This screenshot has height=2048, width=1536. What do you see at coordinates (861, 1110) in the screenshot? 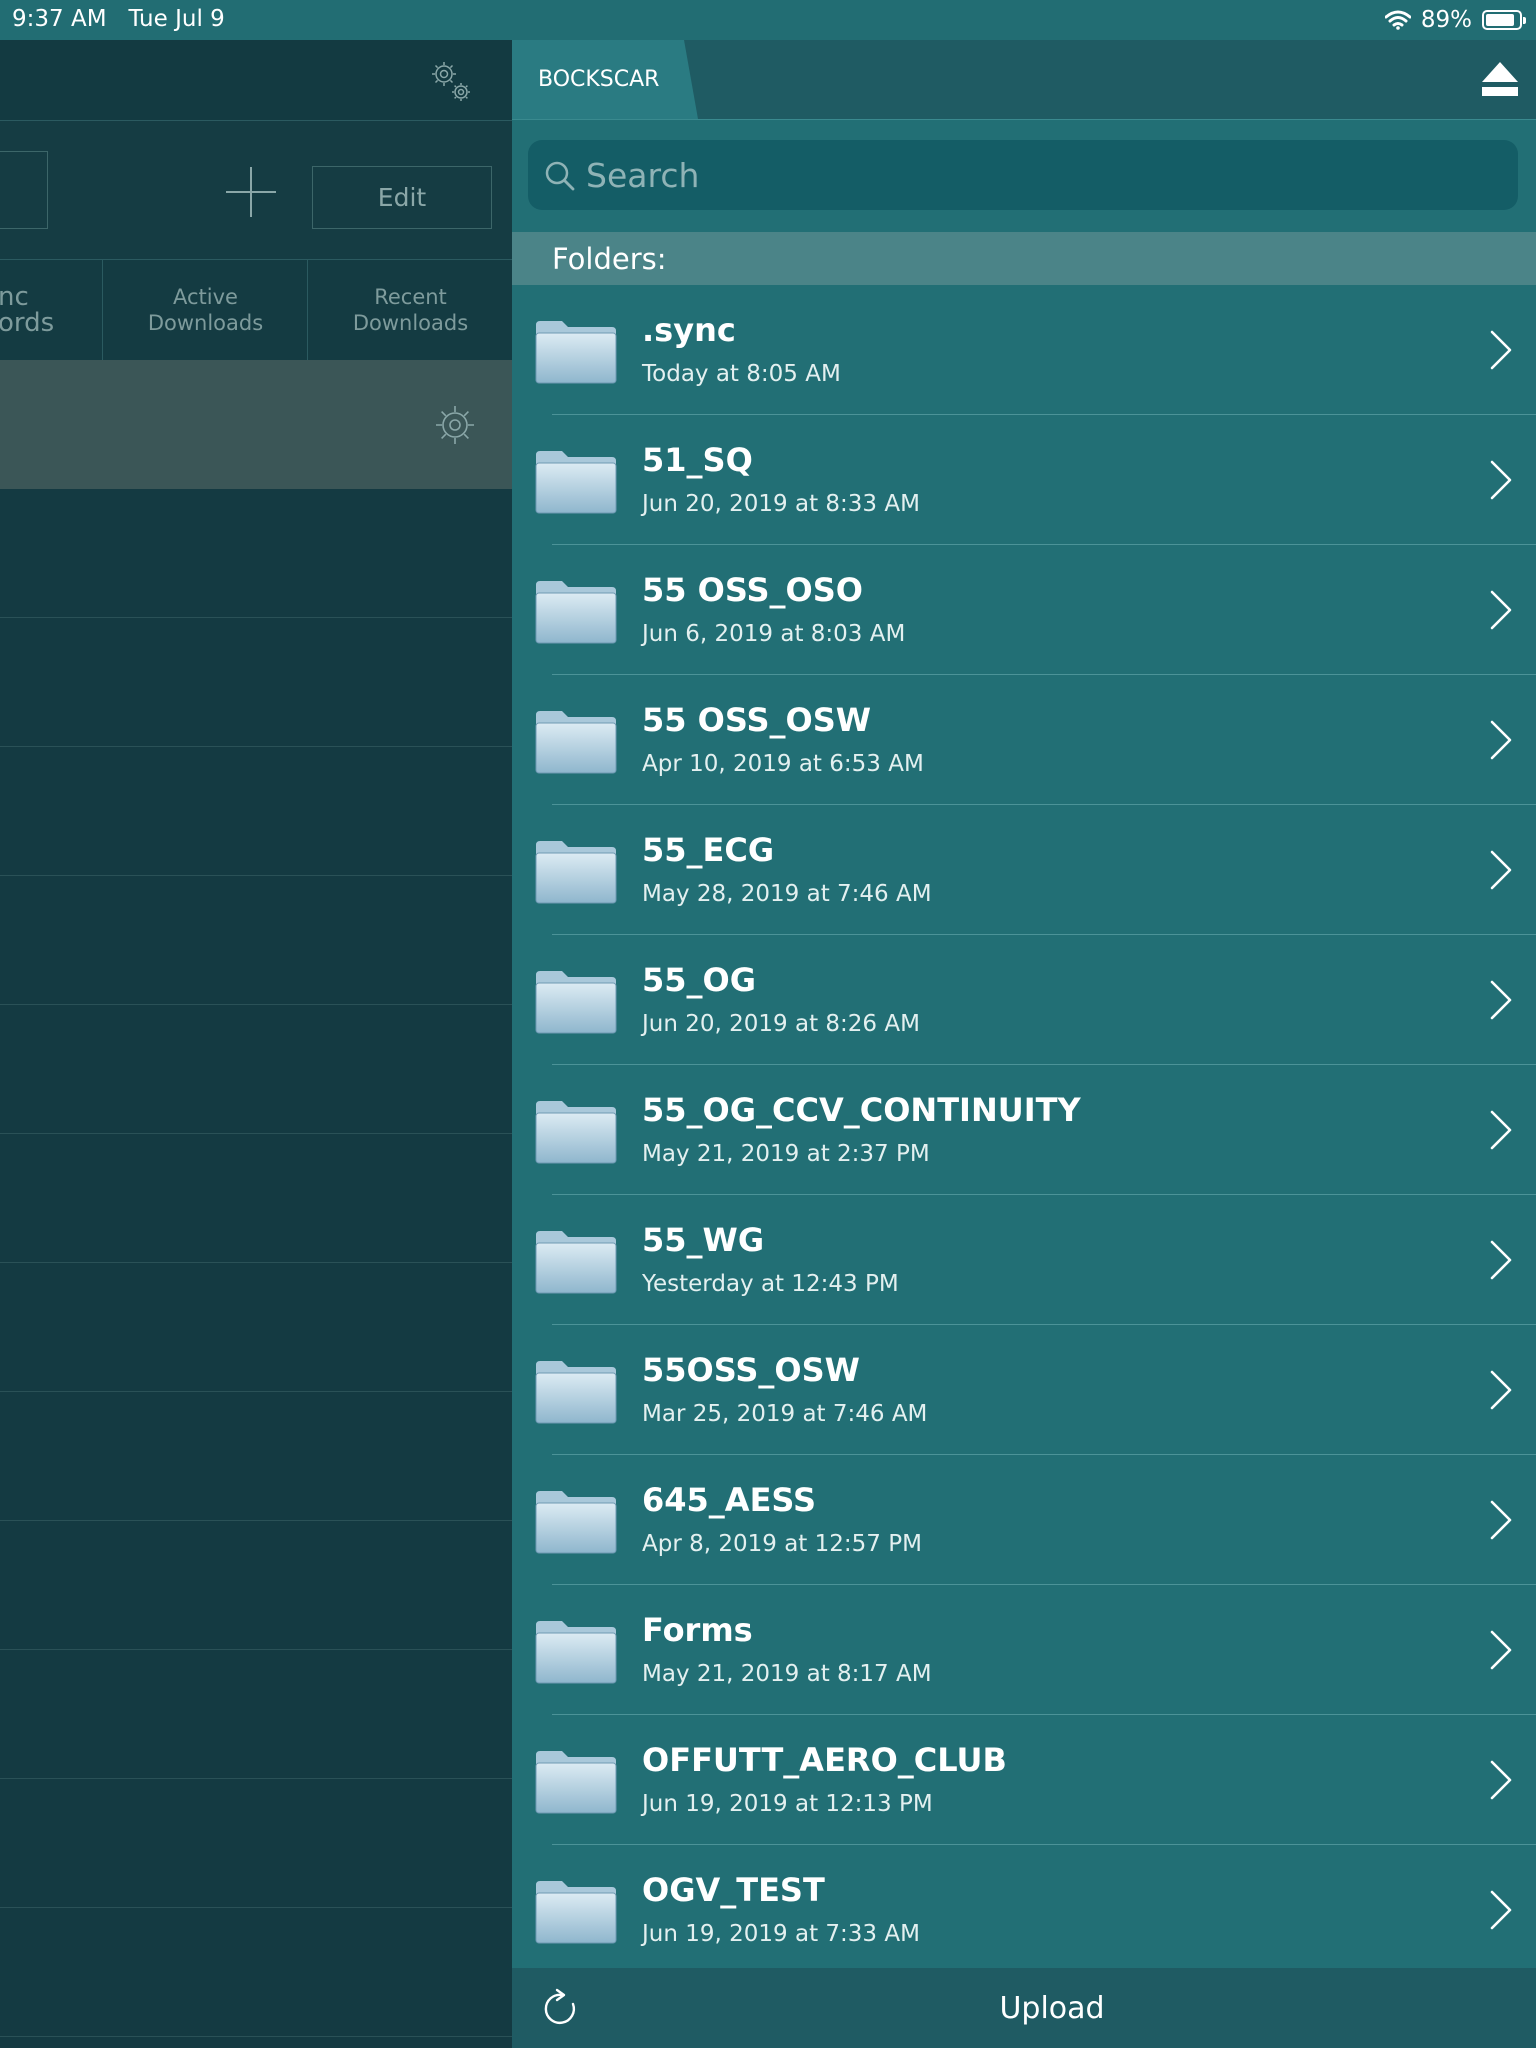
I see `folder-name: 55_OG_CCV_CONTINUITY` at bounding box center [861, 1110].